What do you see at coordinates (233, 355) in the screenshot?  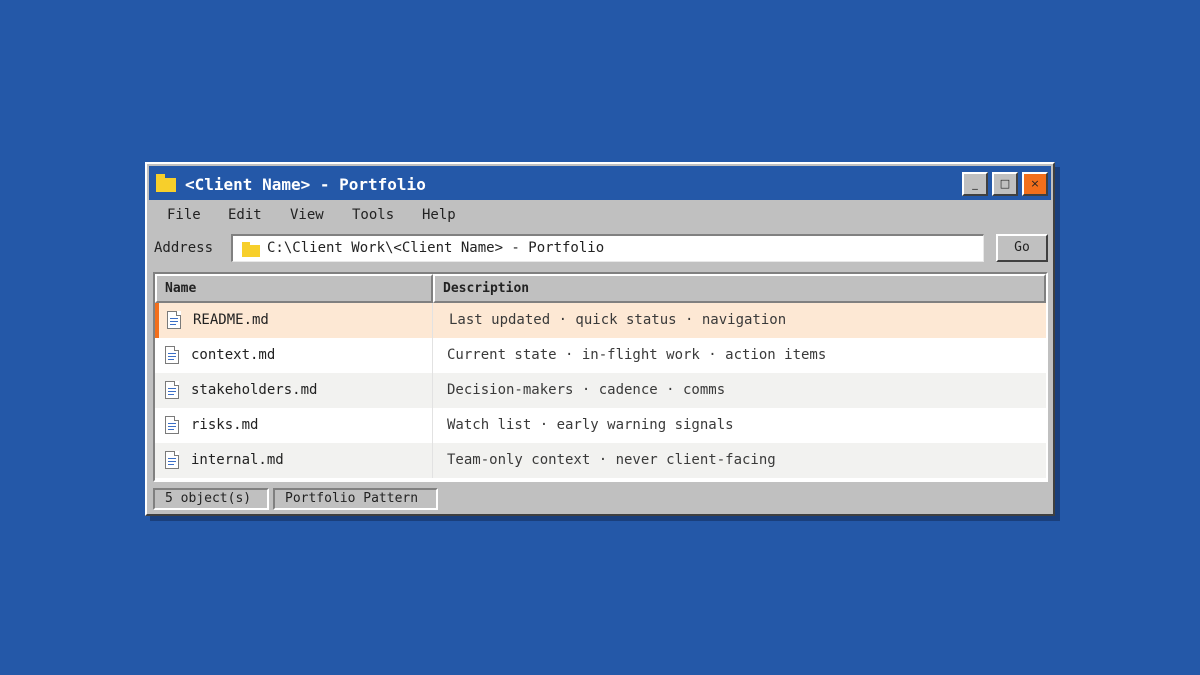 I see `file-name: context.md` at bounding box center [233, 355].